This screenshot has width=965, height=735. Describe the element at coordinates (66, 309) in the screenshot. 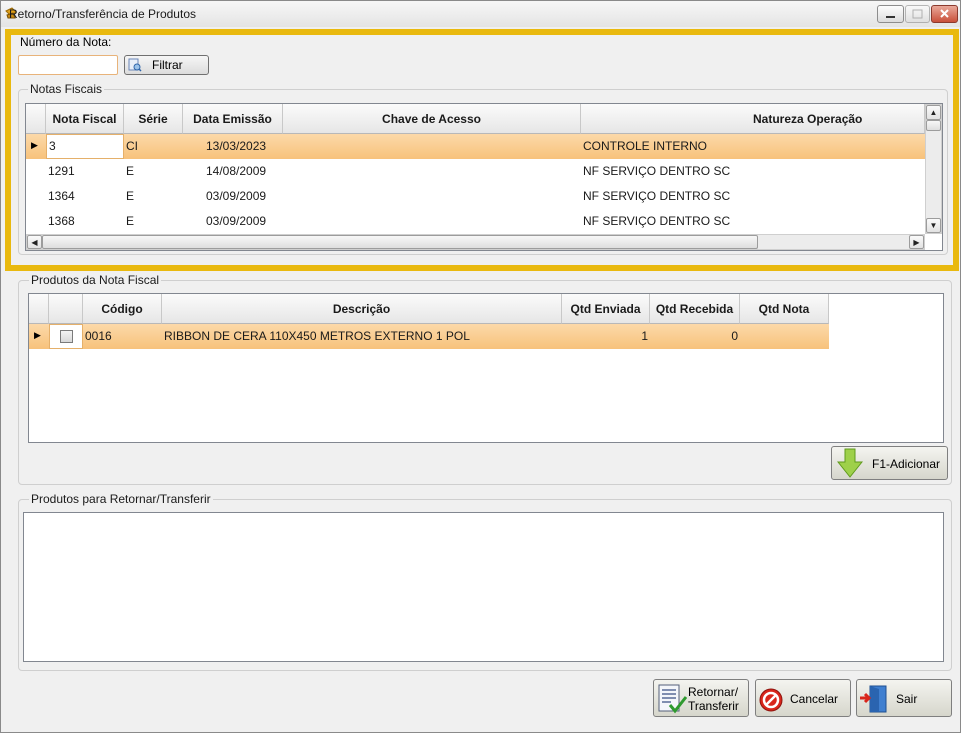

I see `produtos-col-check` at that location.